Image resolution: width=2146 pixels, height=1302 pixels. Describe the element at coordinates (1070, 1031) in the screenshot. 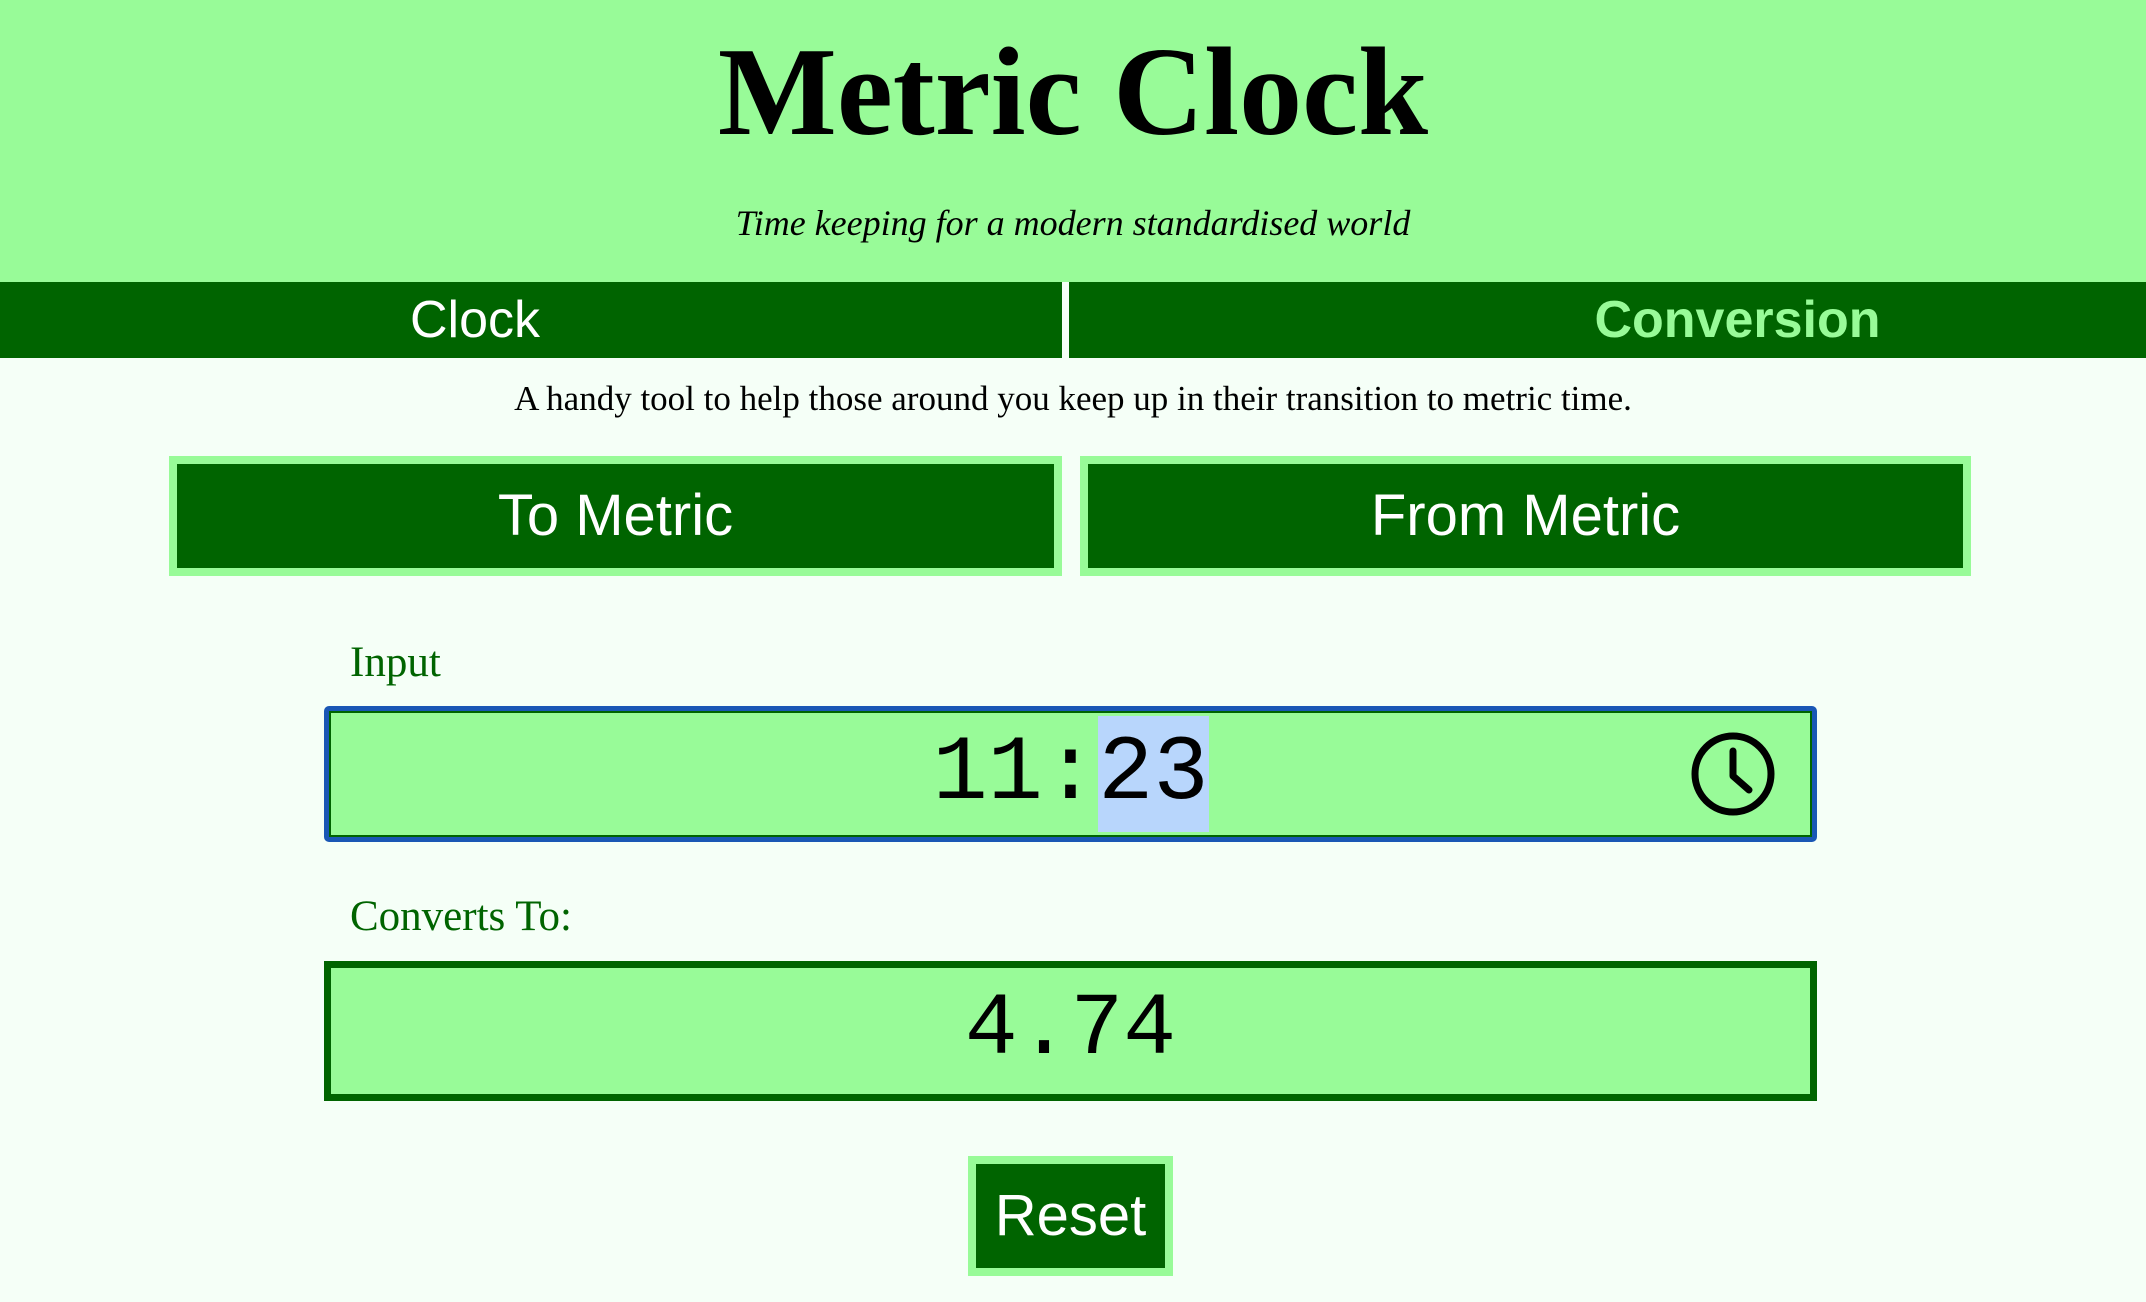

I see `output-value: 4.74` at that location.